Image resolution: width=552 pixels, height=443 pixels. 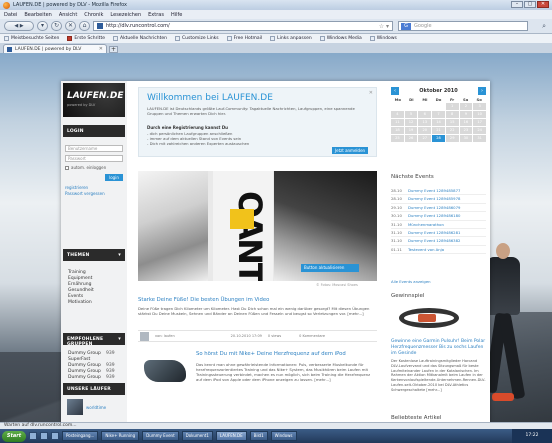 What do you see at coordinates (543, 4) in the screenshot?
I see `close-button: ✕` at bounding box center [543, 4].